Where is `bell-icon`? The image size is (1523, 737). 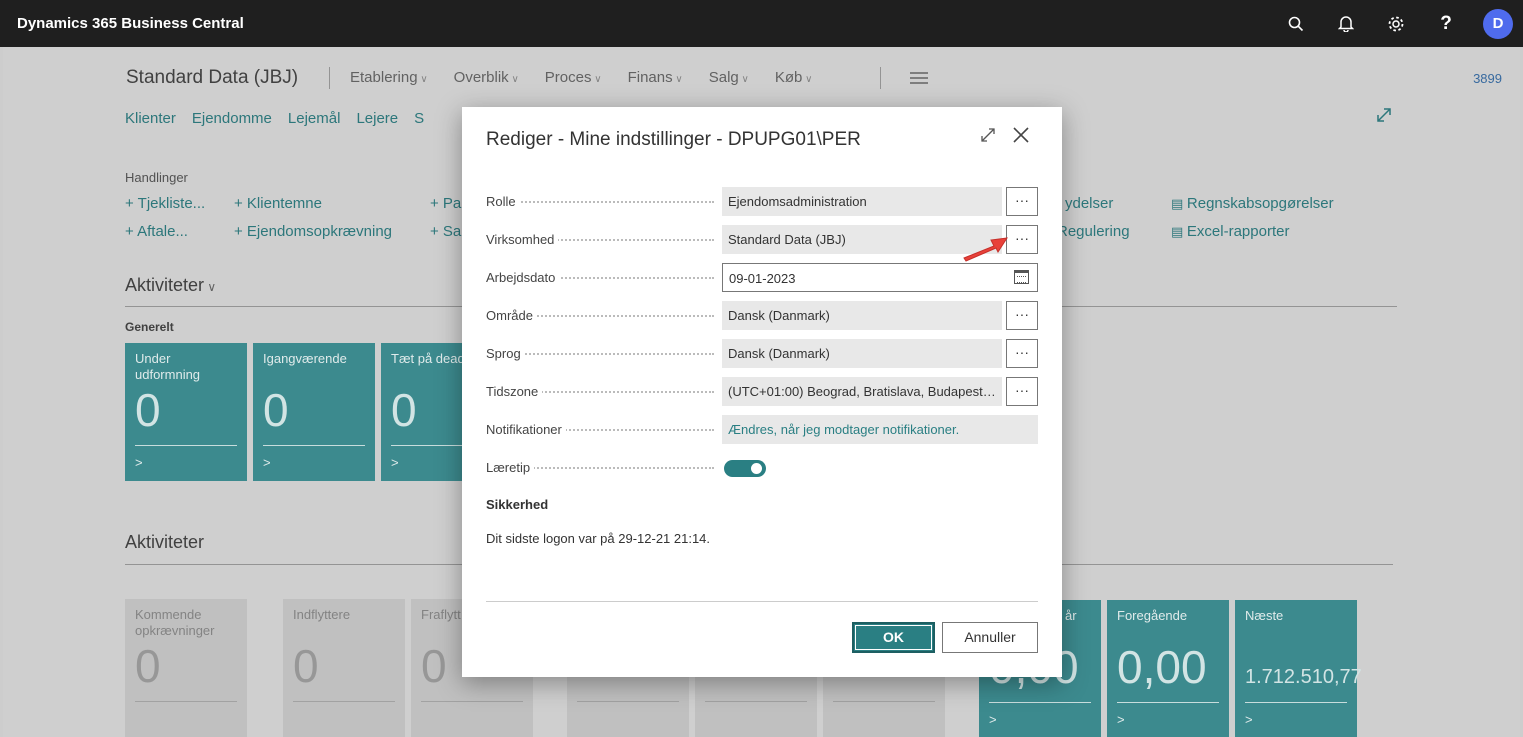 bell-icon is located at coordinates (1346, 23).